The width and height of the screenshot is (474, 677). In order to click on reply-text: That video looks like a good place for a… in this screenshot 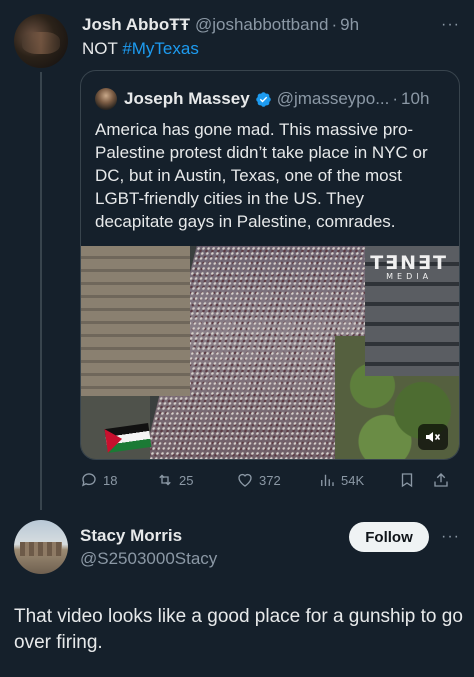, I will do `click(238, 629)`.